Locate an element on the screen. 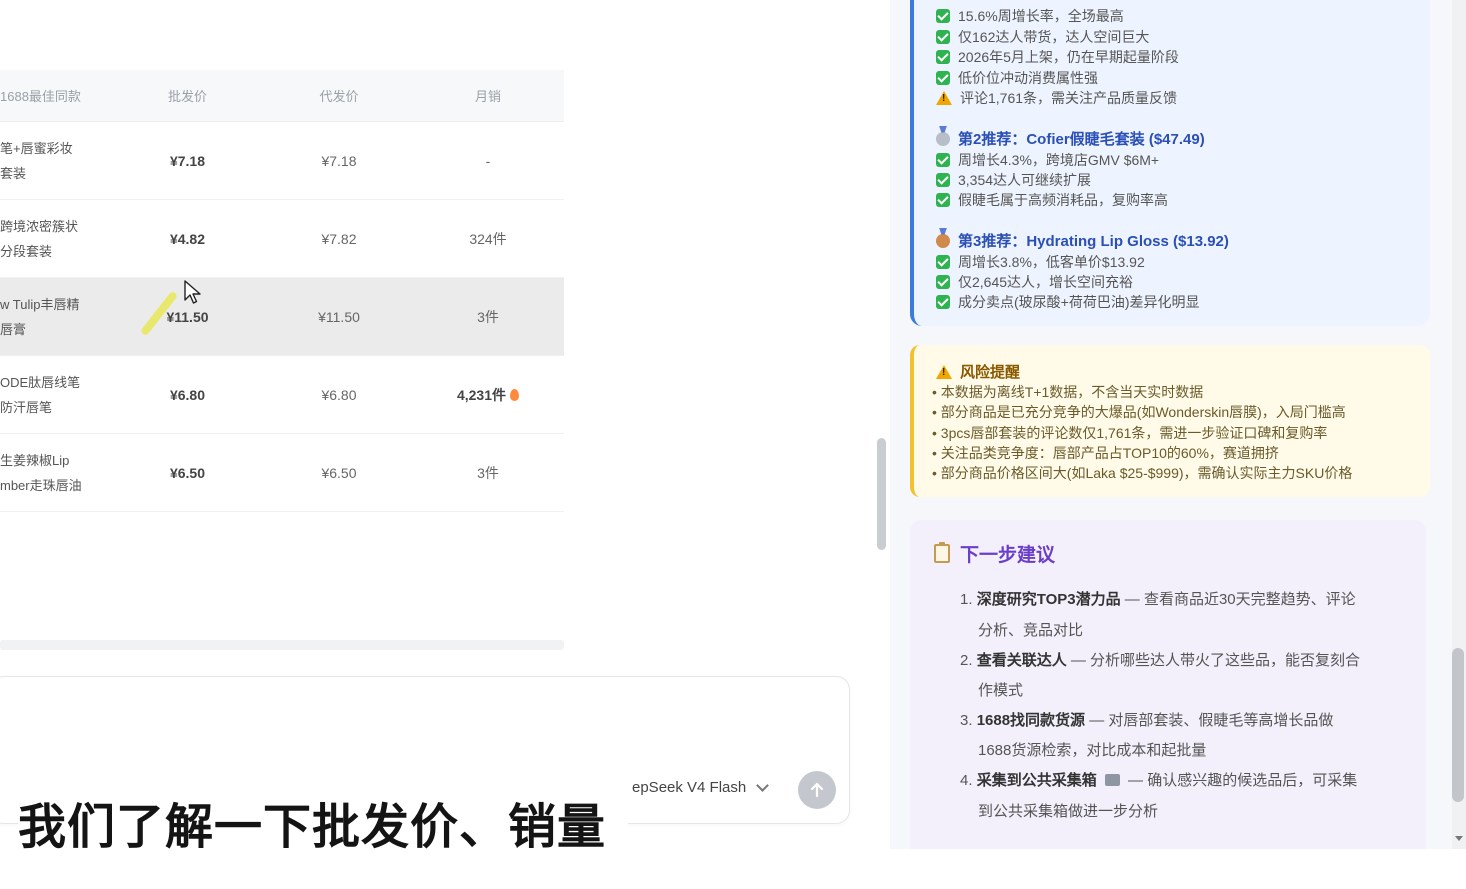 This screenshot has height=889, width=1466. rec-title-text: 第3推荐：Hydrating Lip Gloss ($13.92) is located at coordinates (1093, 241).